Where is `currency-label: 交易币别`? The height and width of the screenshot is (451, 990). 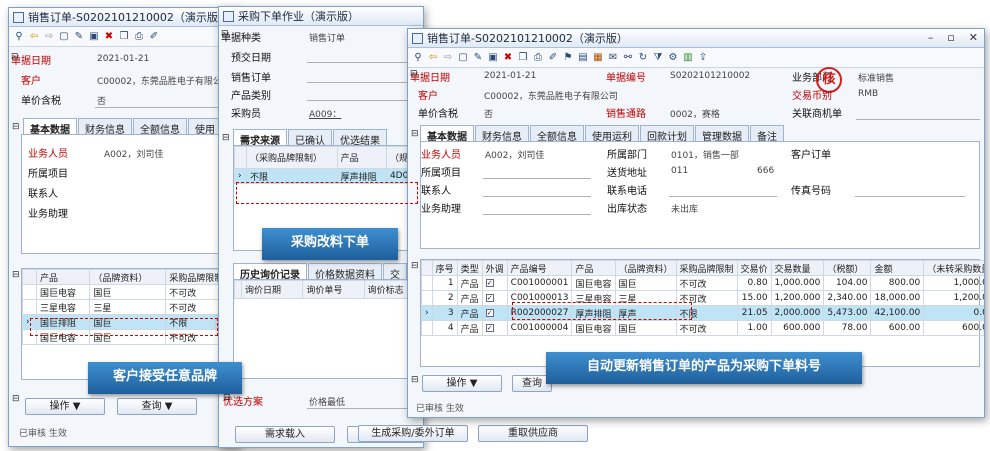
currency-label: 交易币别 is located at coordinates (812, 96).